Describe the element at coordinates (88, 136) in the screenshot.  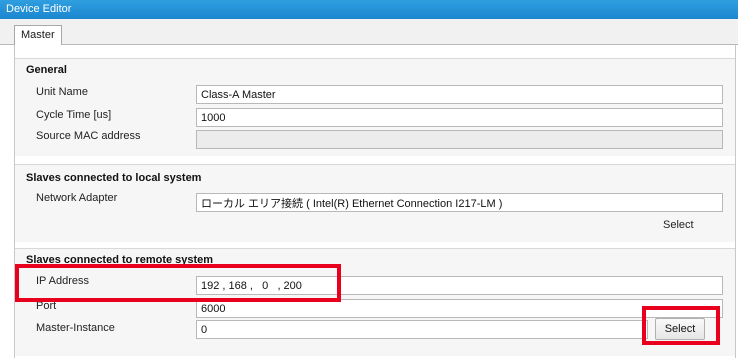
I see `source-mac-label: Source MAC address` at that location.